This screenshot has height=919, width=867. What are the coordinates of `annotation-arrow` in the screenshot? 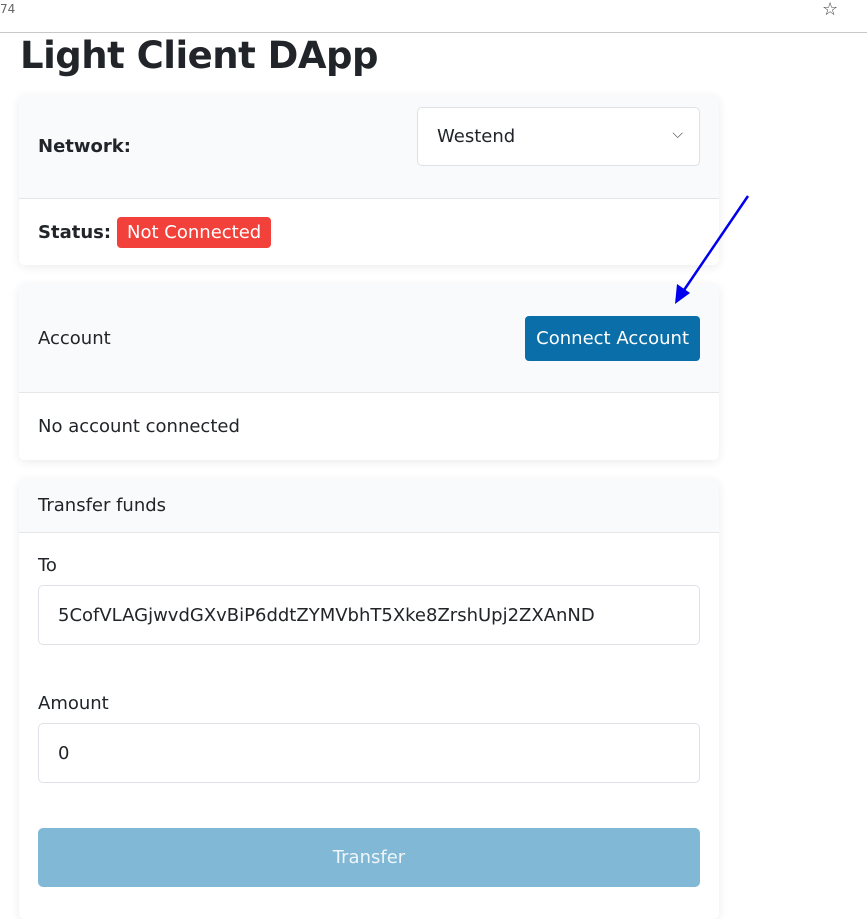 It's located at (712, 249).